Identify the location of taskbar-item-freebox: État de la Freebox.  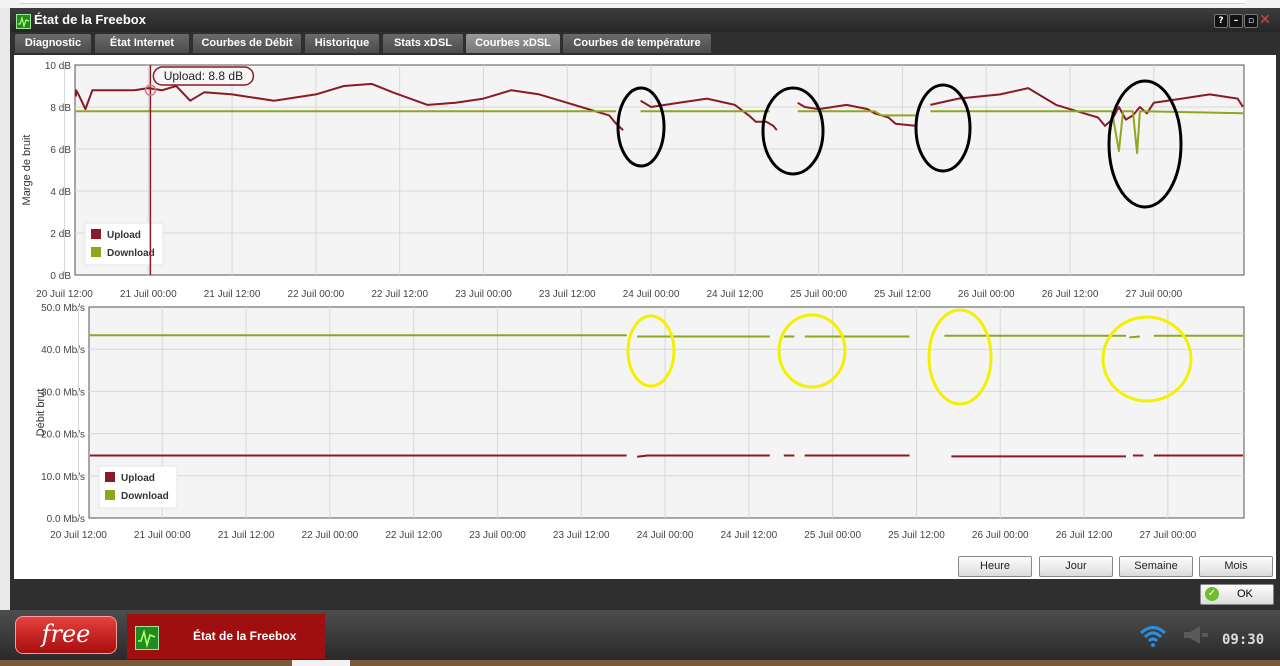
(226, 636).